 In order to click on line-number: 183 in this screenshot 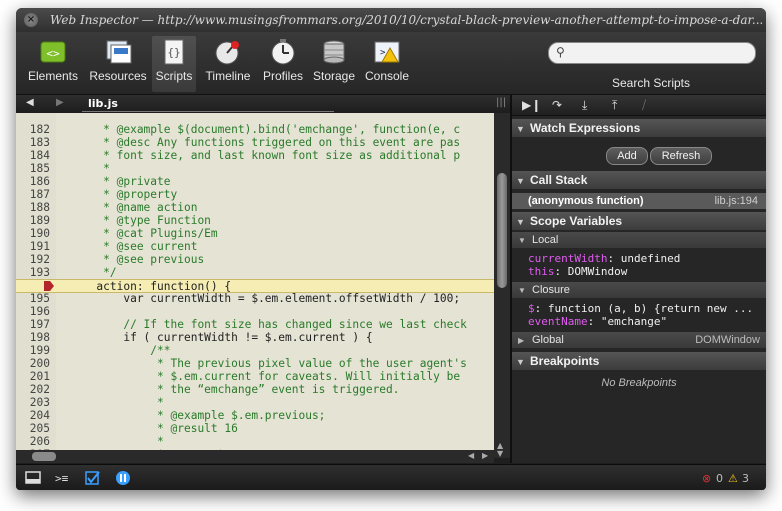, I will do `click(33, 142)`.